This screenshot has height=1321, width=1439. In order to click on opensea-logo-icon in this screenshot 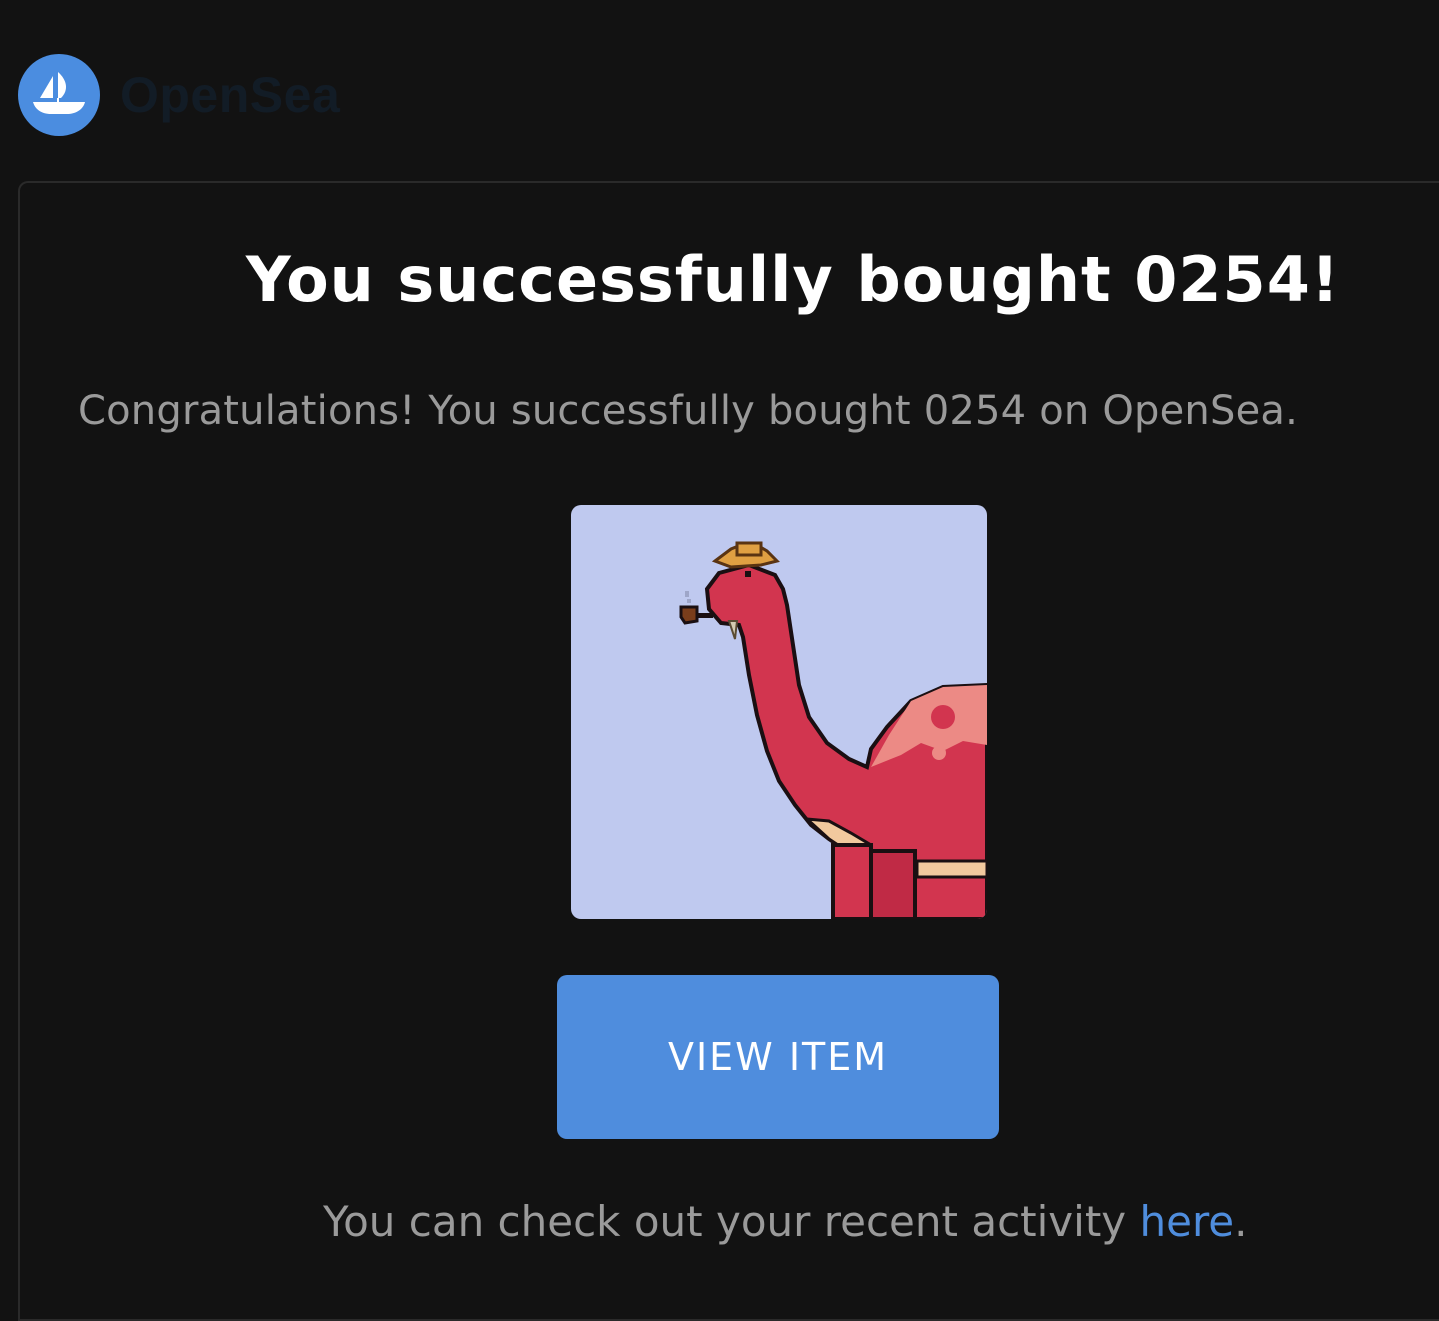, I will do `click(59, 95)`.